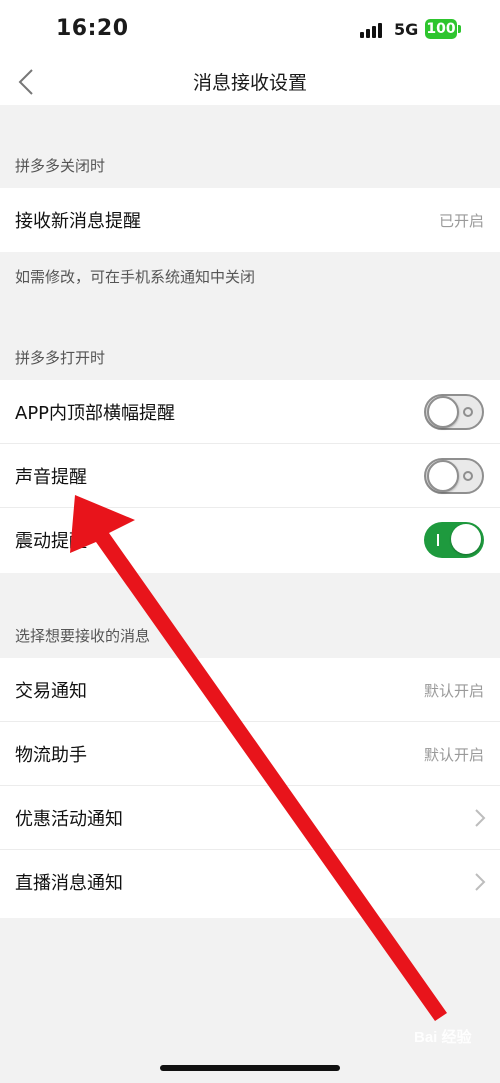 Image resolution: width=500 pixels, height=1083 pixels. Describe the element at coordinates (51, 541) in the screenshot. I see `row-label: 震动提醒` at that location.